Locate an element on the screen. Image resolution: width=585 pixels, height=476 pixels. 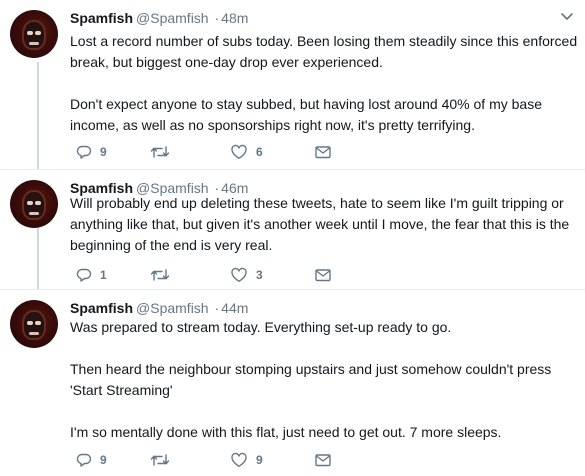
timestamp: 48m is located at coordinates (234, 18).